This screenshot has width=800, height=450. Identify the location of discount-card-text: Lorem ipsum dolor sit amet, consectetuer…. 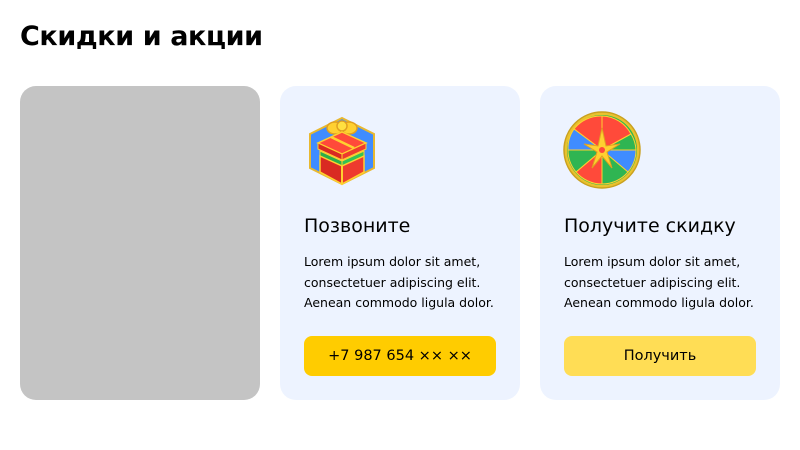
(659, 282).